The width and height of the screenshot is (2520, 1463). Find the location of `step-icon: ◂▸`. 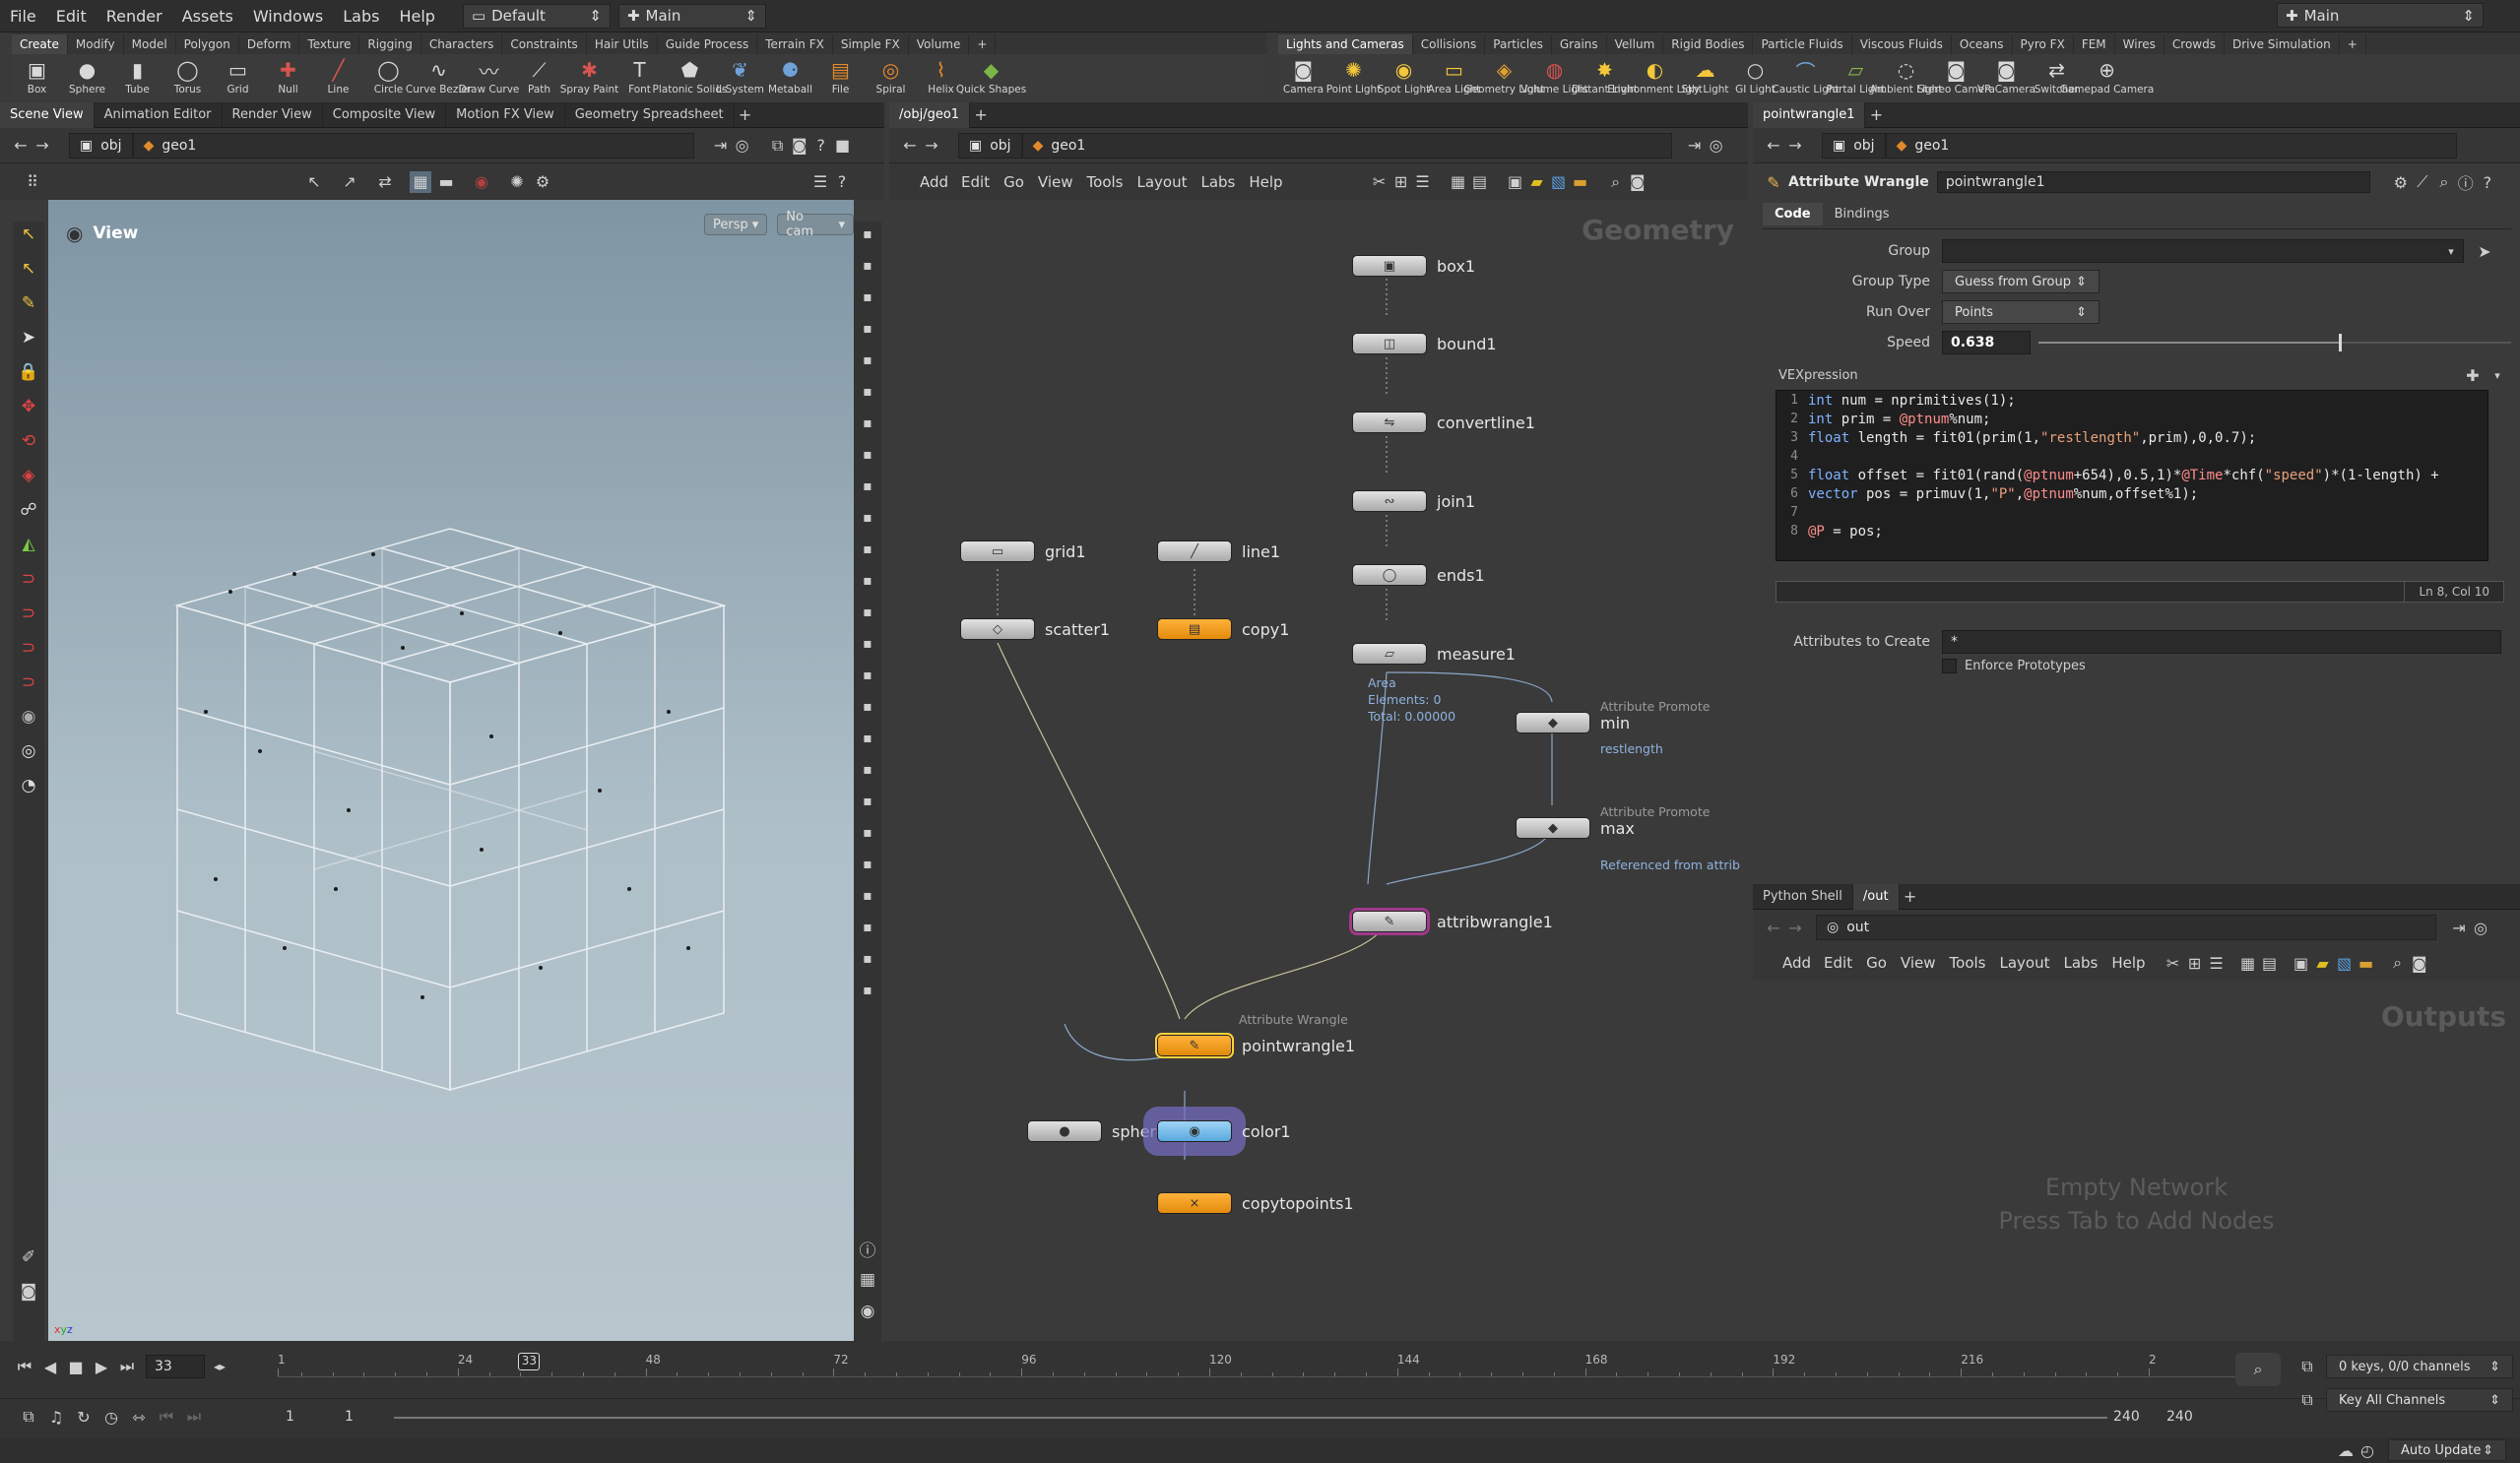

step-icon: ◂▸ is located at coordinates (219, 1366).